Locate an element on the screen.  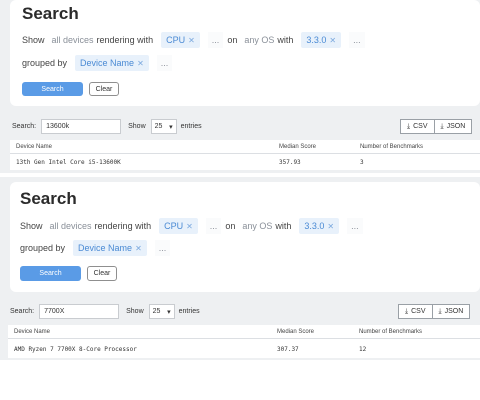
export-group: ⤓ CSV ⤓ JSON is located at coordinates (434, 311).